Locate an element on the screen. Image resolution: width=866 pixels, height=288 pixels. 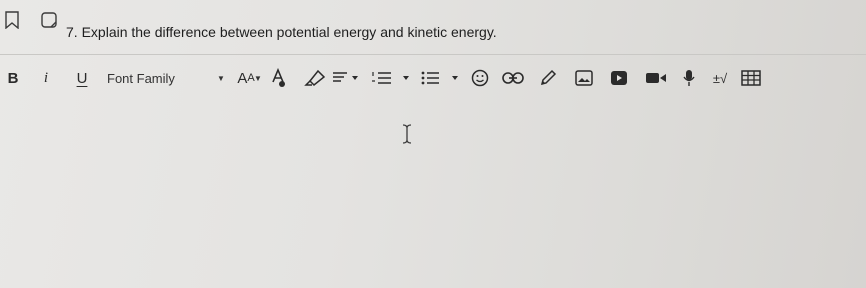
highlighter-icon is located at coordinates (315, 78).